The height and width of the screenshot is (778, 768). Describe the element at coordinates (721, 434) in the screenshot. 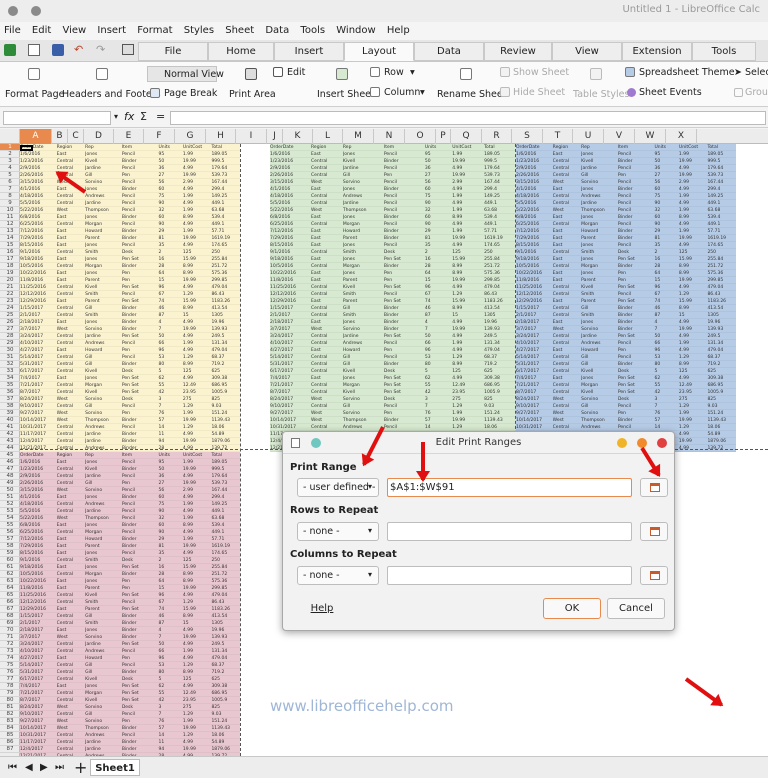

I see `table-cell: 54.89` at that location.